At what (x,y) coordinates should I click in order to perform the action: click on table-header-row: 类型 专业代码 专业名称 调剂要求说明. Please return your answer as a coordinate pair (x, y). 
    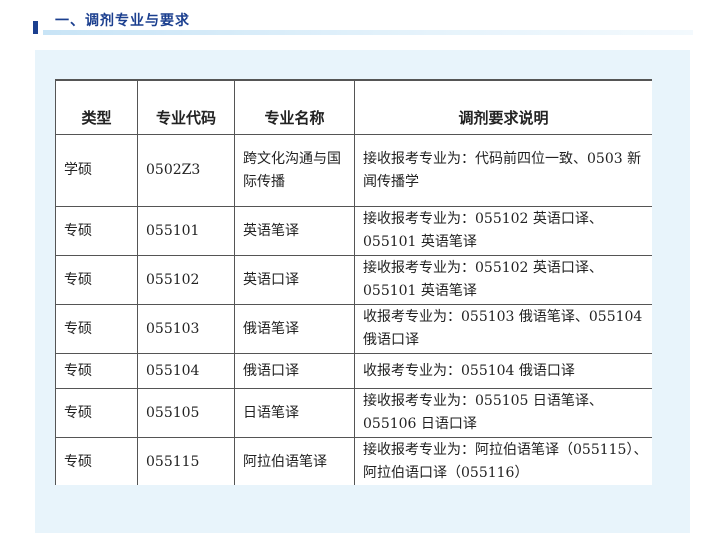
    Looking at the image, I should click on (353, 107).